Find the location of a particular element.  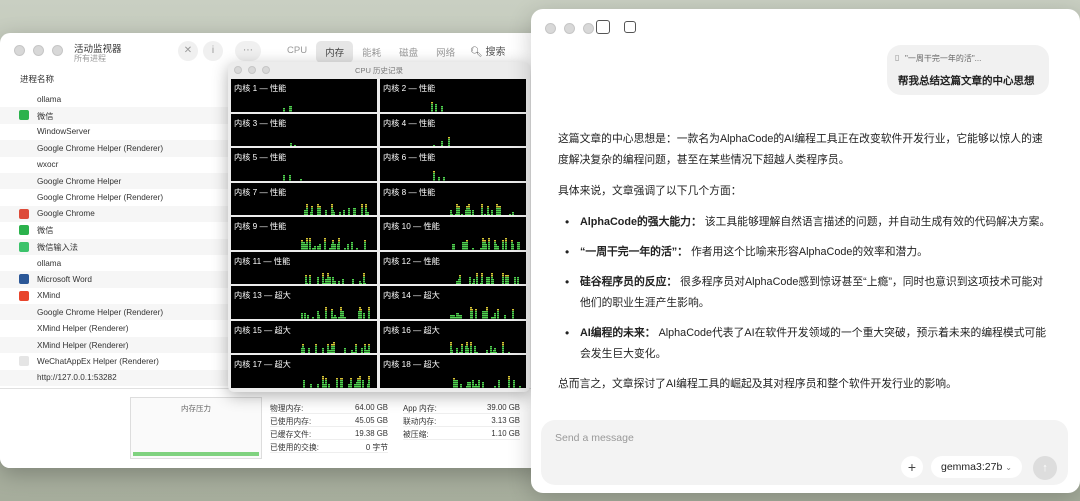

memory-pressure-bar is located at coordinates (196, 454).